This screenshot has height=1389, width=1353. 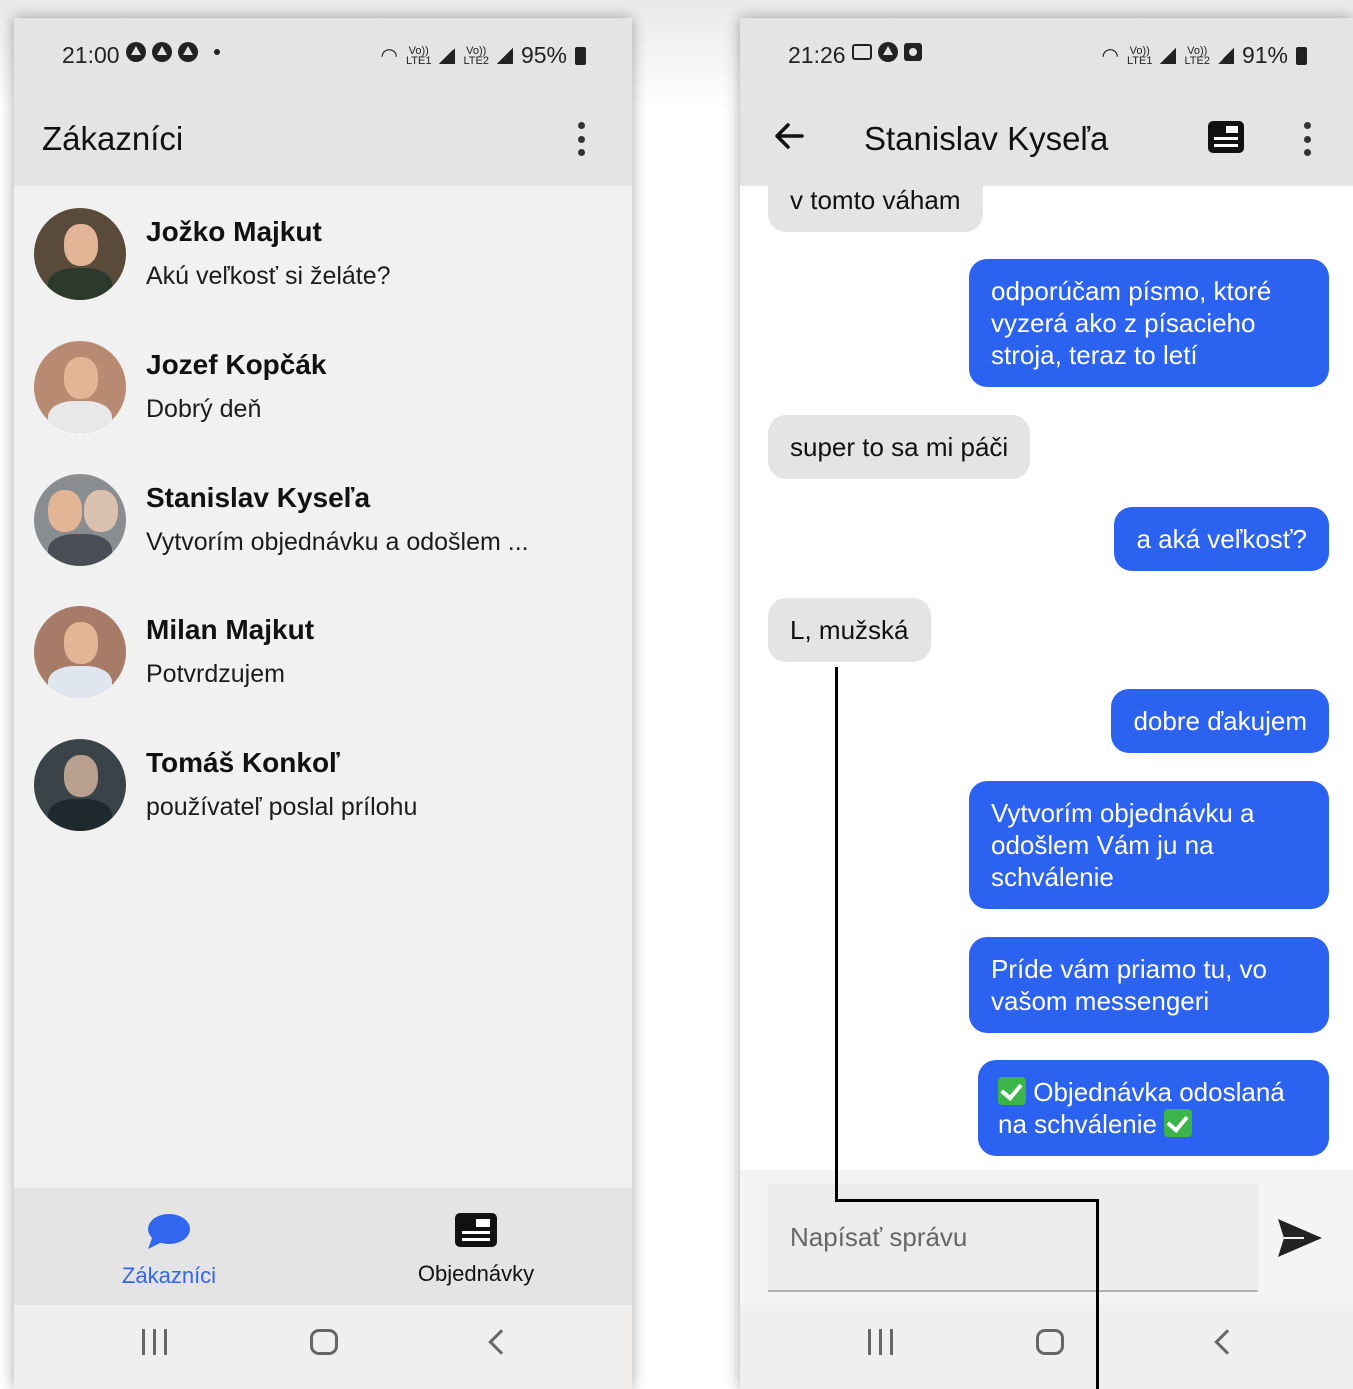 What do you see at coordinates (323, 54) in the screenshot?
I see `status-bar: 21:00 ◠ Vo)) LTE1 Vo)) LTE2 95%` at bounding box center [323, 54].